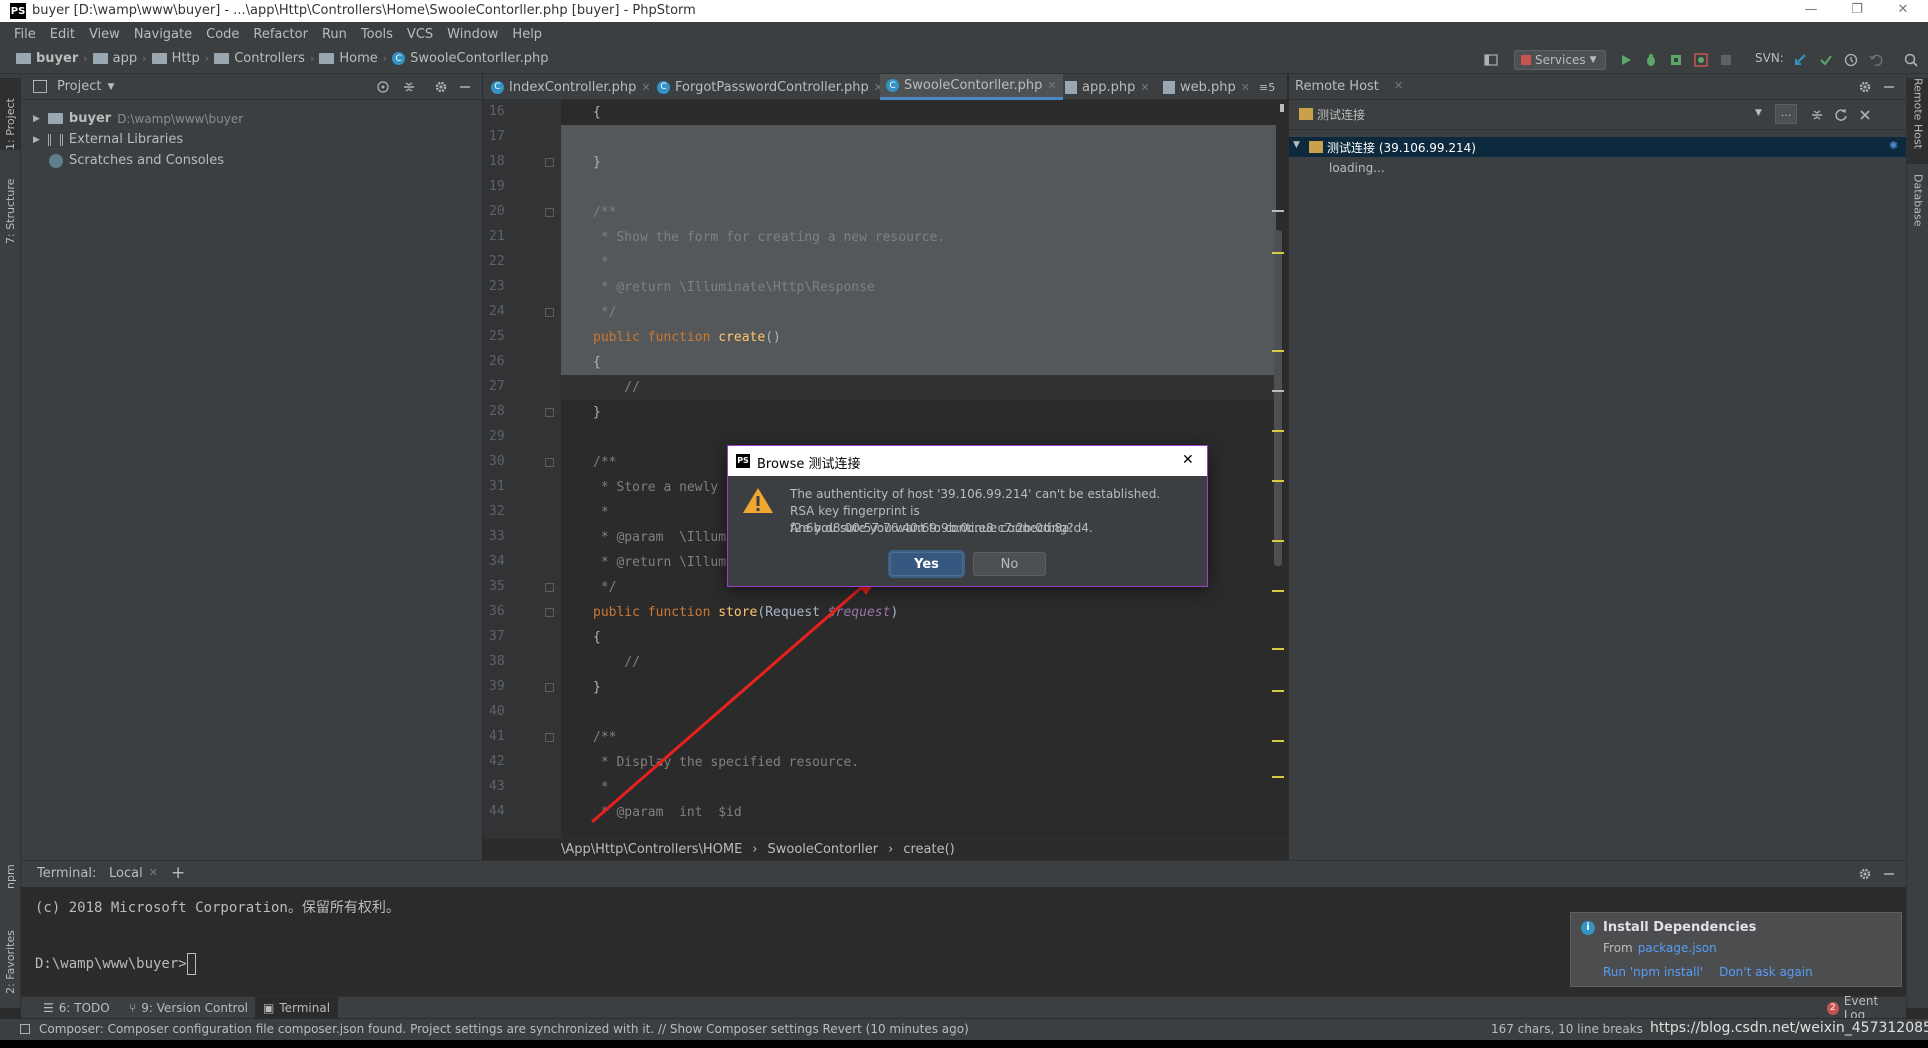 The image size is (1928, 1048). What do you see at coordinates (1726, 60) in the screenshot?
I see `stop-icon` at bounding box center [1726, 60].